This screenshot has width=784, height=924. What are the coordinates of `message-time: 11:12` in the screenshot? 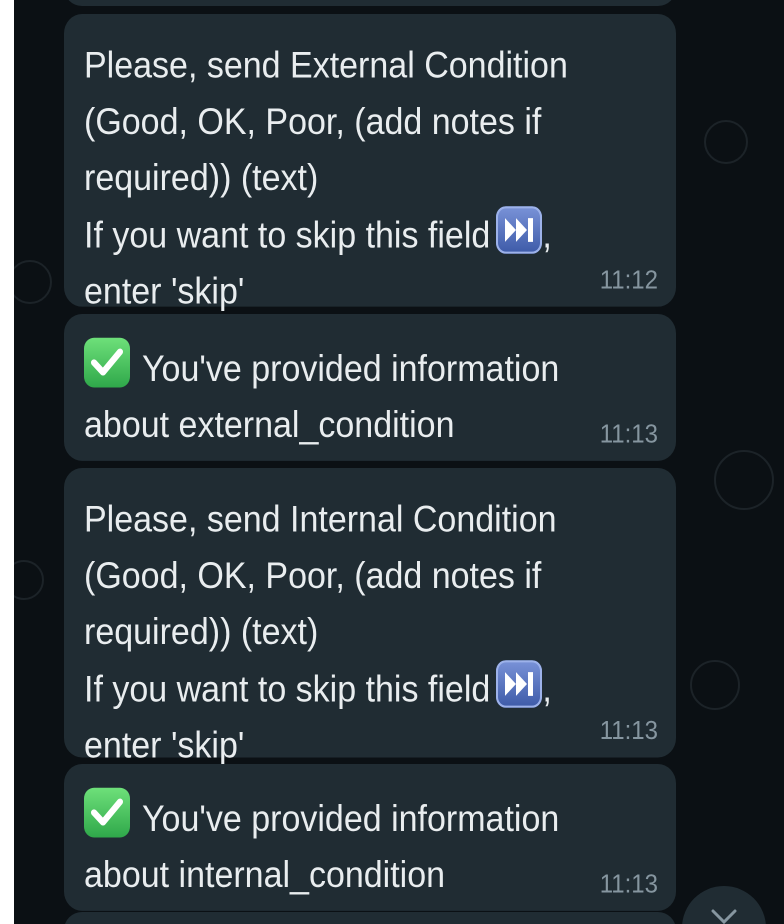 It's located at (628, 280).